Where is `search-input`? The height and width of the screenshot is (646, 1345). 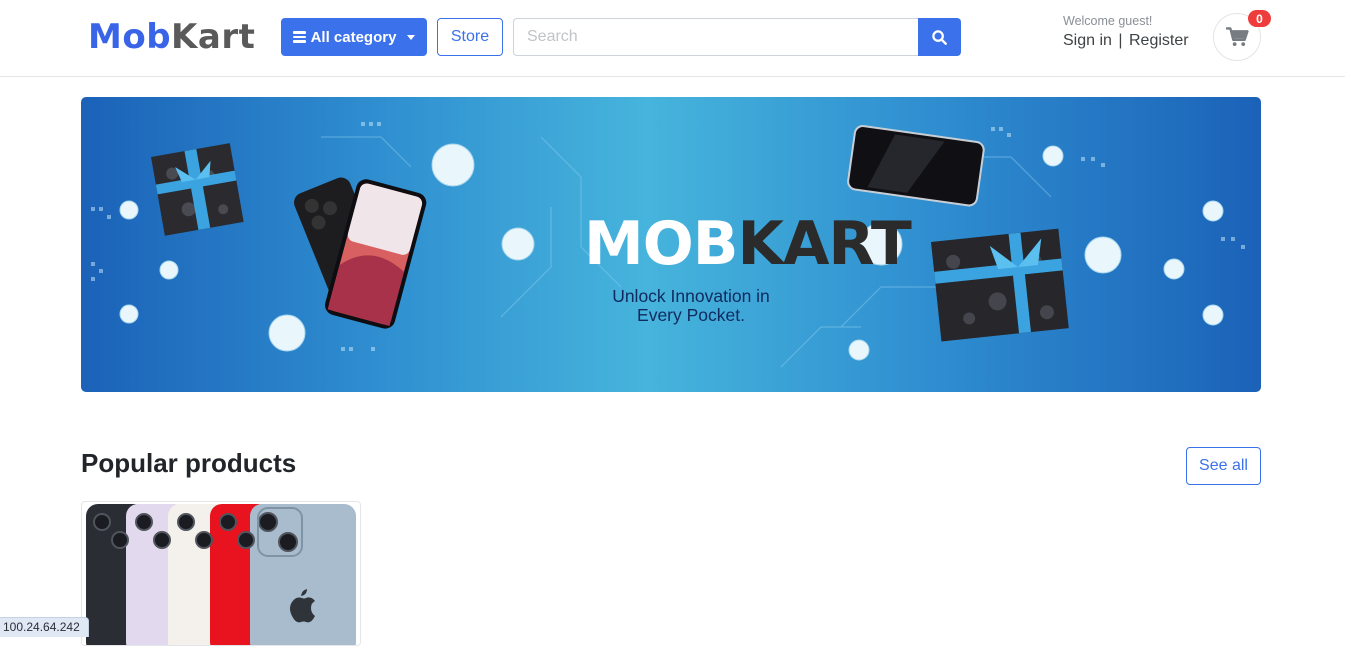 search-input is located at coordinates (716, 37).